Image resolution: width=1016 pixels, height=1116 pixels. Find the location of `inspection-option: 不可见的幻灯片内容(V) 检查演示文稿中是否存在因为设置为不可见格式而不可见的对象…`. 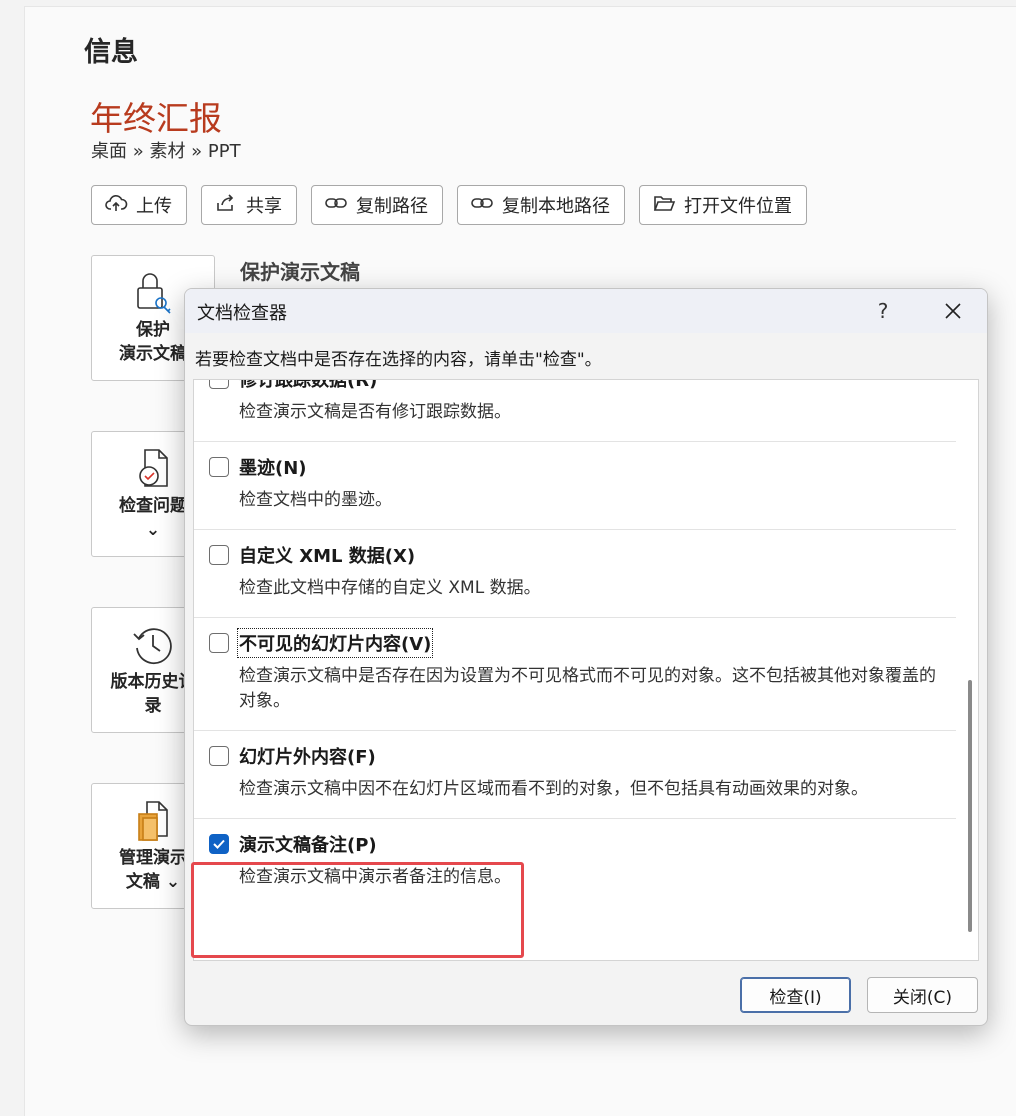

inspection-option: 不可见的幻灯片内容(V) 检查演示文稿中是否存在因为设置为不可见格式而不可见的对象… is located at coordinates (575, 674).